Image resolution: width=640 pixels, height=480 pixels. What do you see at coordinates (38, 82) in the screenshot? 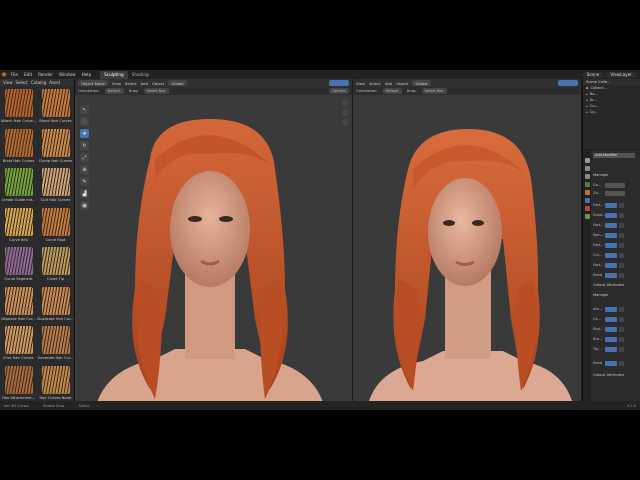
I see `asset-menu-catalog: Catalog` at bounding box center [38, 82].